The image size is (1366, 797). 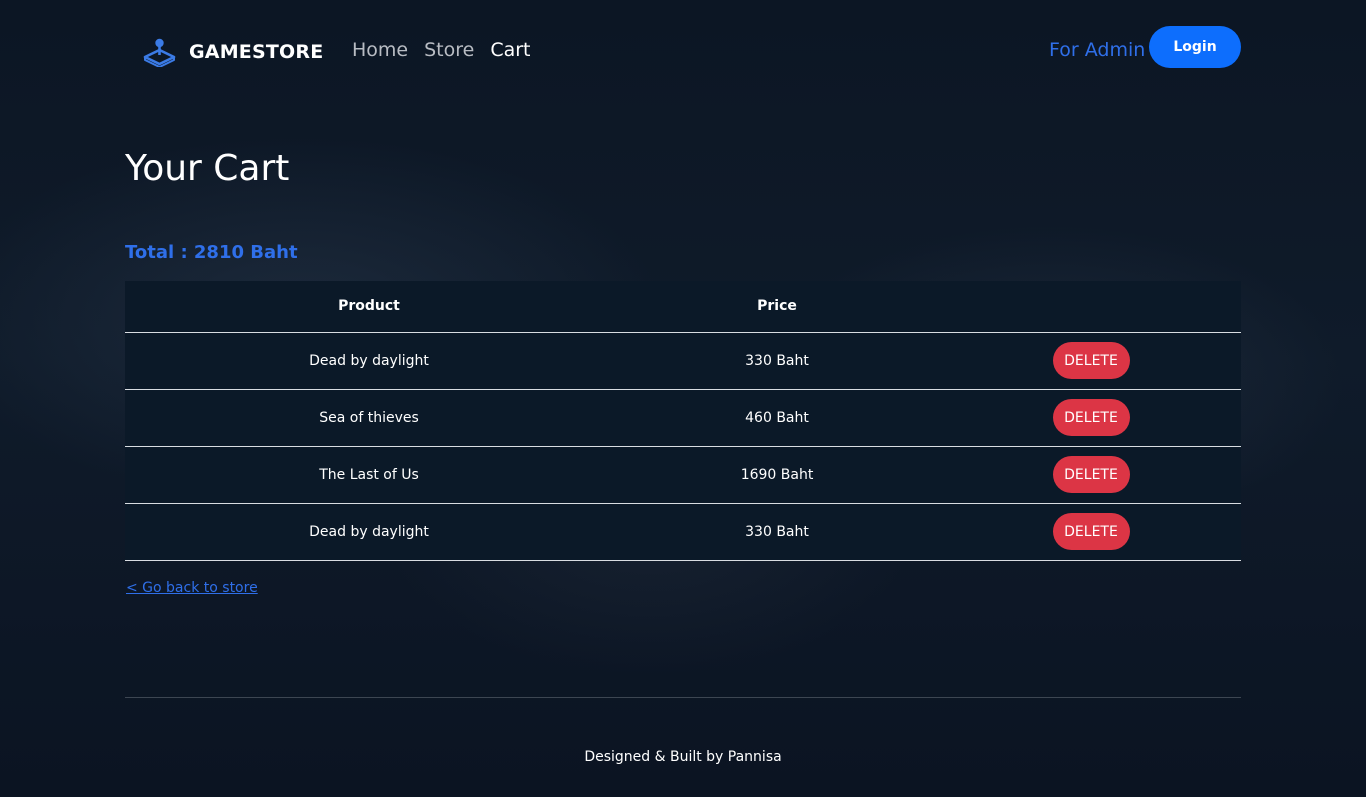 I want to click on nav-link-cart: Cart, so click(x=510, y=50).